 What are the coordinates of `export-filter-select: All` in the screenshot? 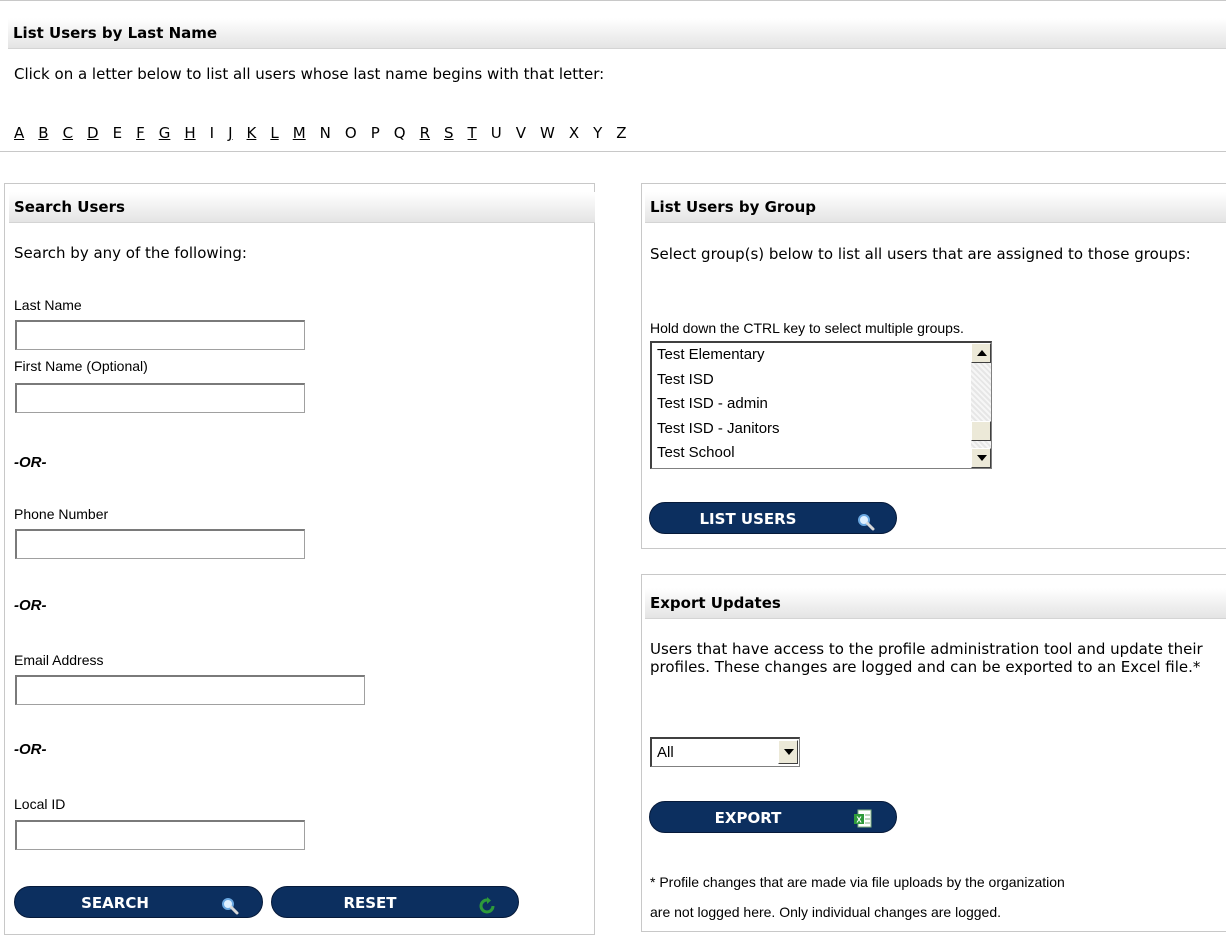 It's located at (725, 752).